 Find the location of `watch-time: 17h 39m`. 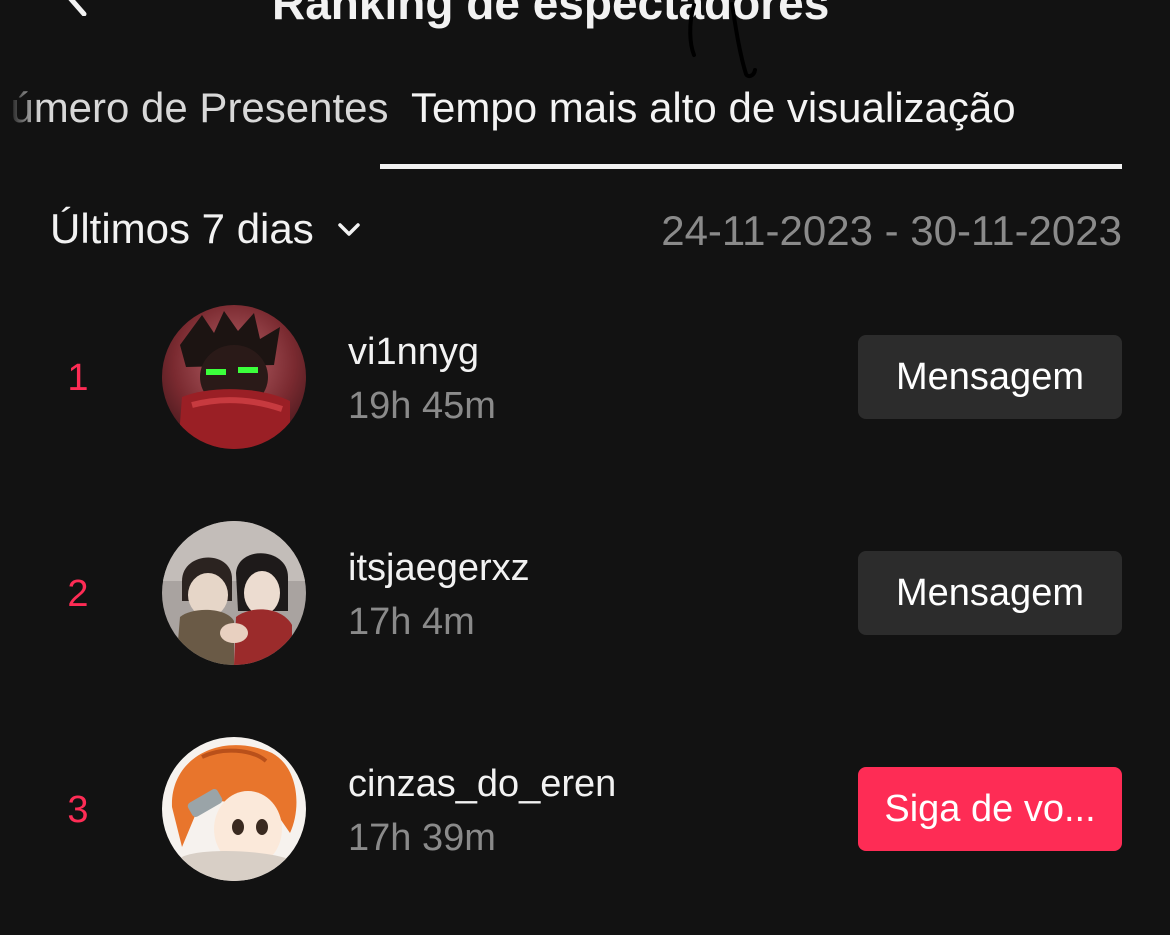

watch-time: 17h 39m is located at coordinates (422, 838).